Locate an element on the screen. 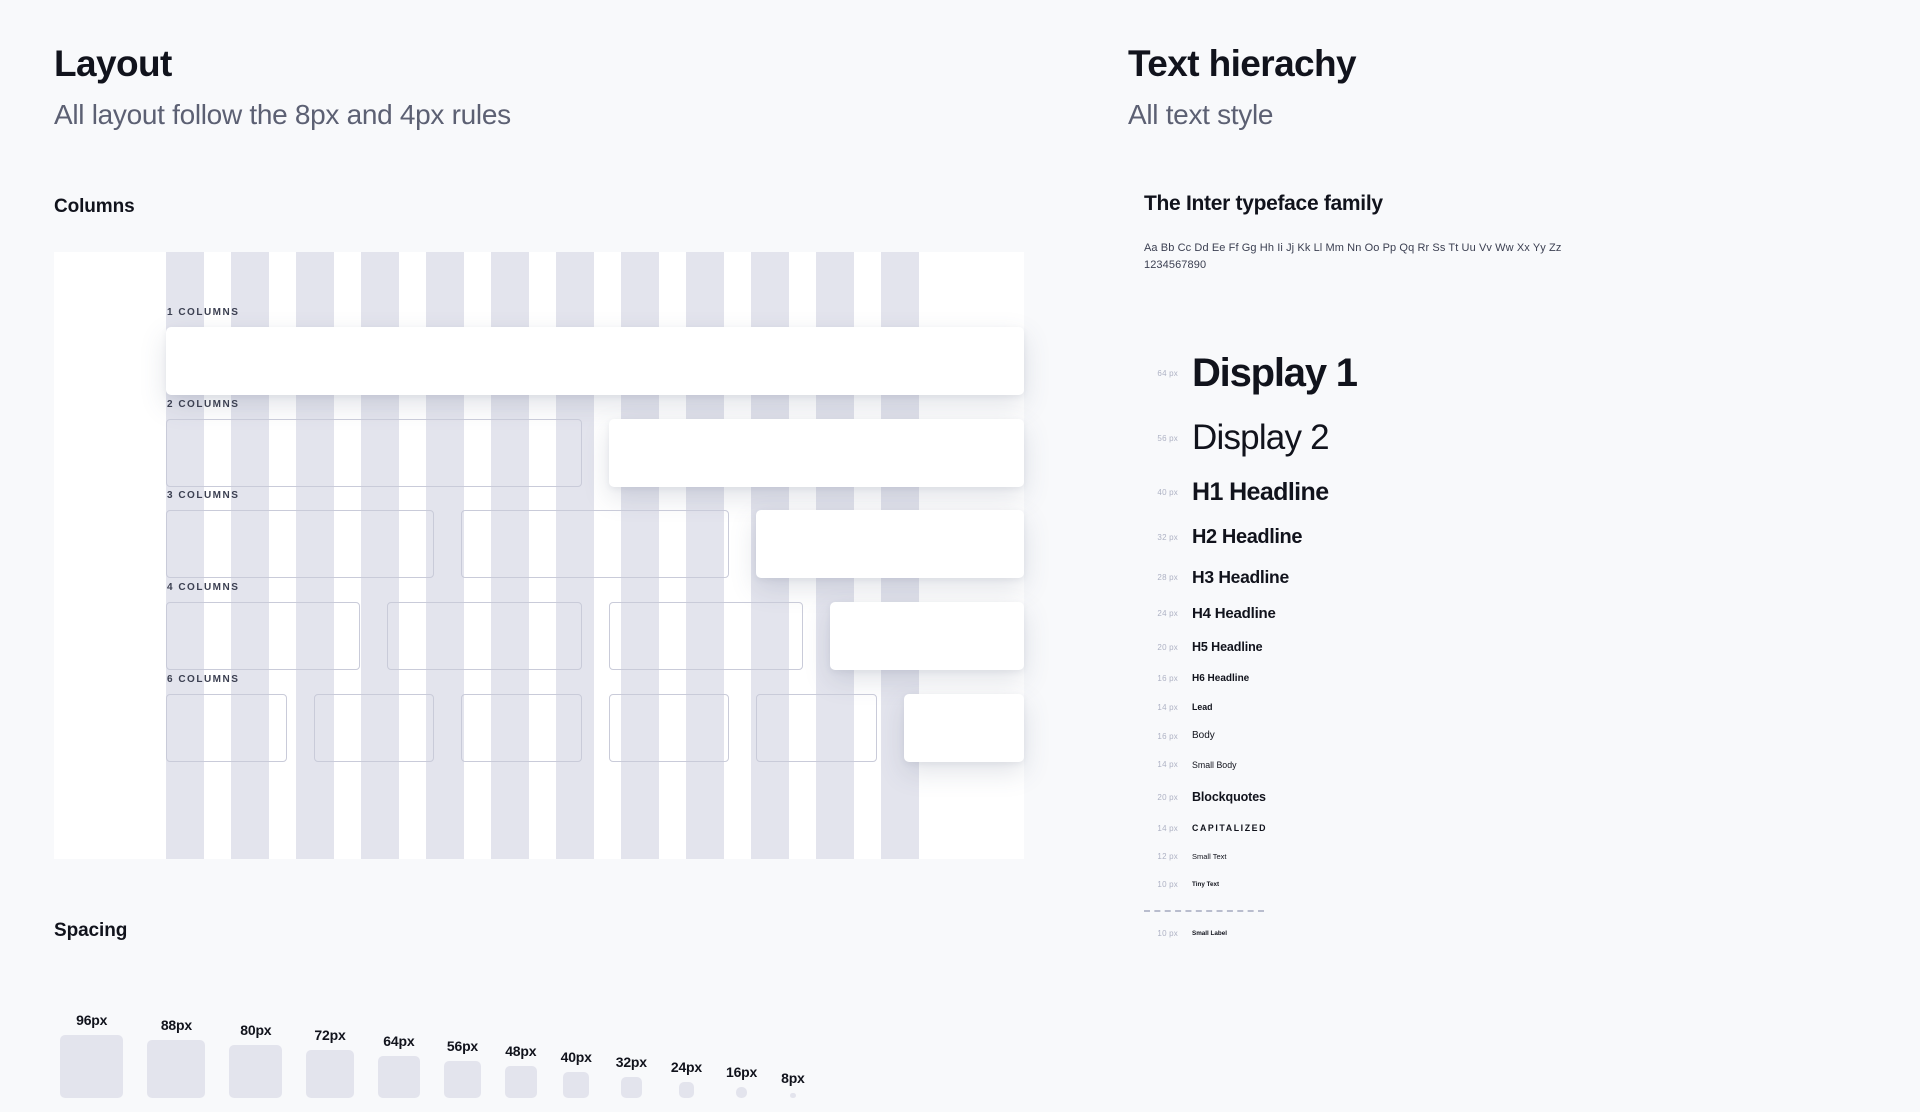 This screenshot has height=1112, width=1920. column-row: 4 COLUMNS is located at coordinates (595, 626).